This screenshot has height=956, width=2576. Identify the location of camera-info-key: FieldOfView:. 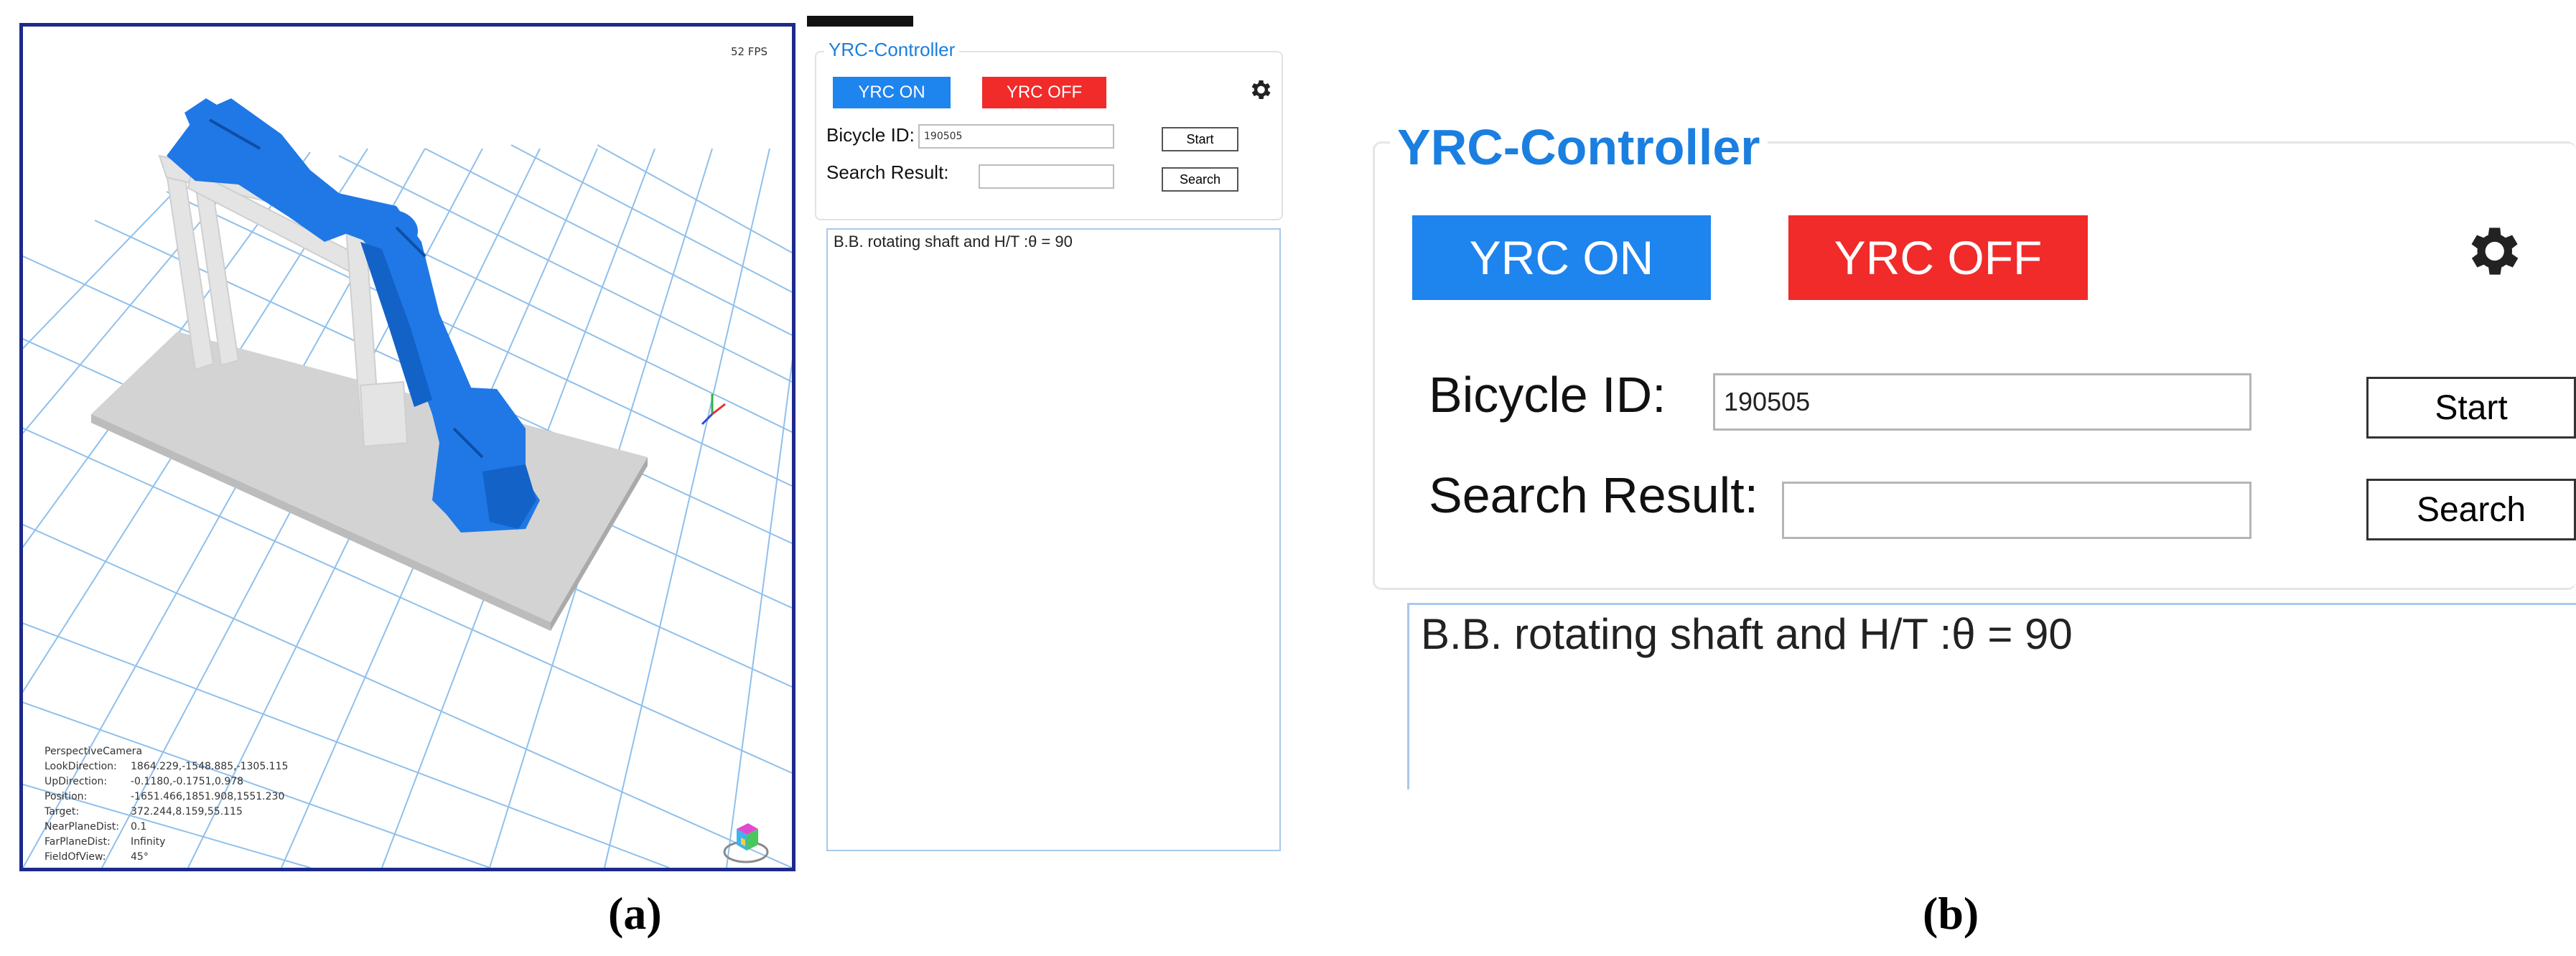
(75, 857).